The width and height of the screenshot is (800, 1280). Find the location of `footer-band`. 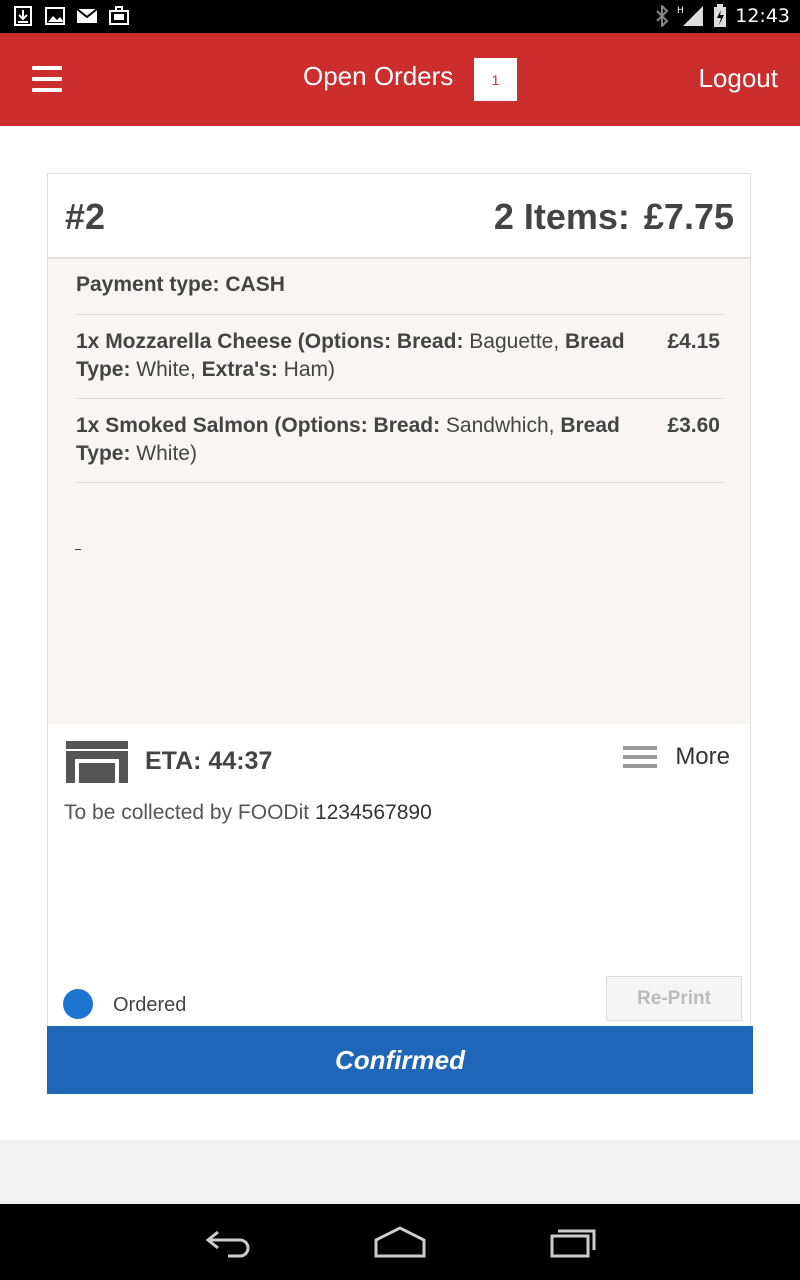

footer-band is located at coordinates (400, 1172).